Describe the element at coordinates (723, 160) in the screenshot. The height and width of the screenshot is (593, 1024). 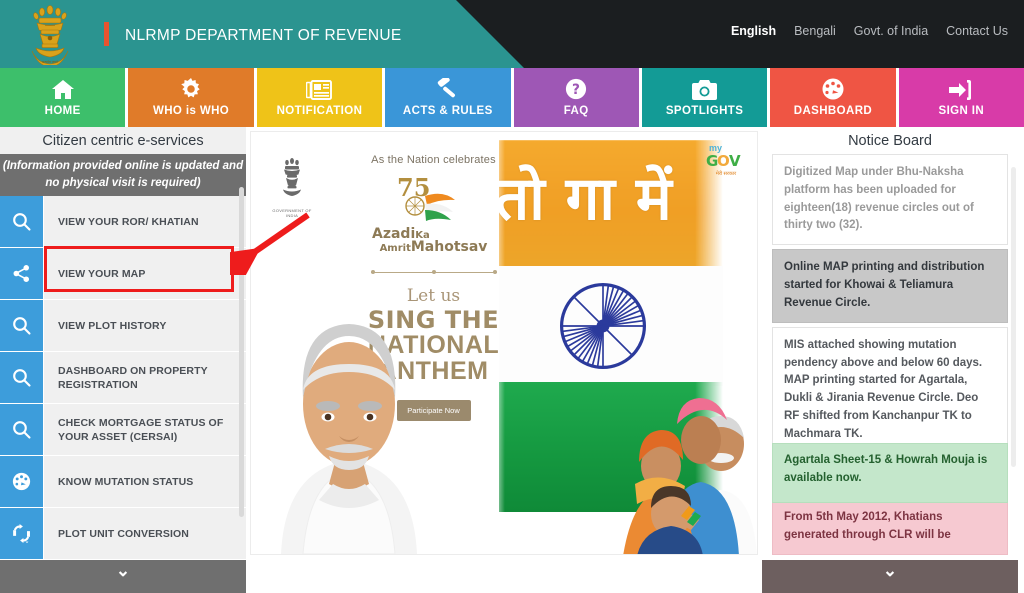
I see `svg-text: O` at that location.